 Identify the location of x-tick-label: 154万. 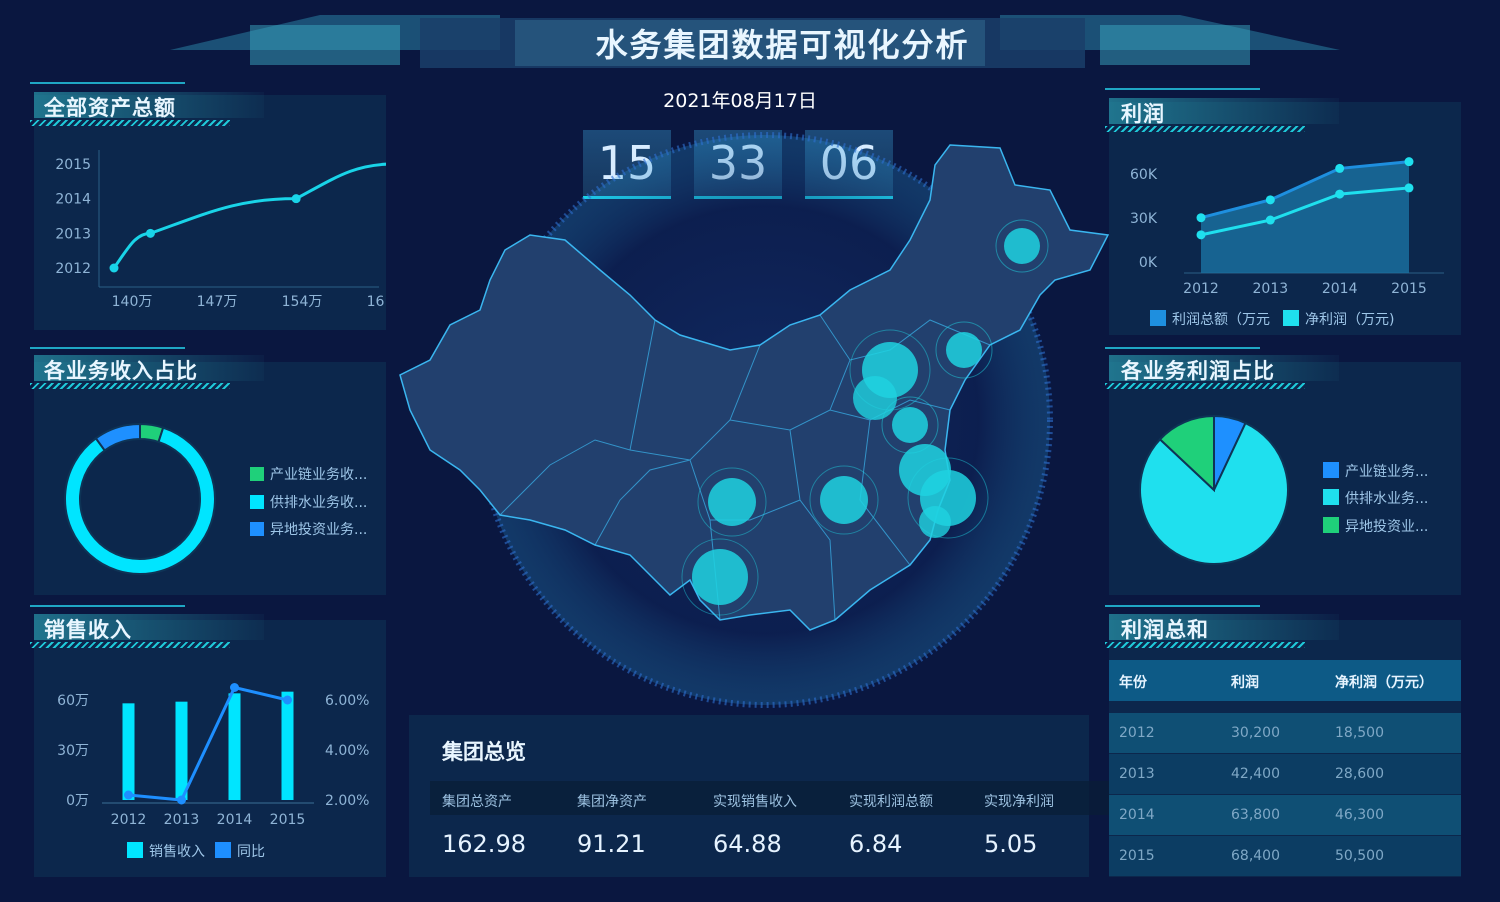
(302, 302).